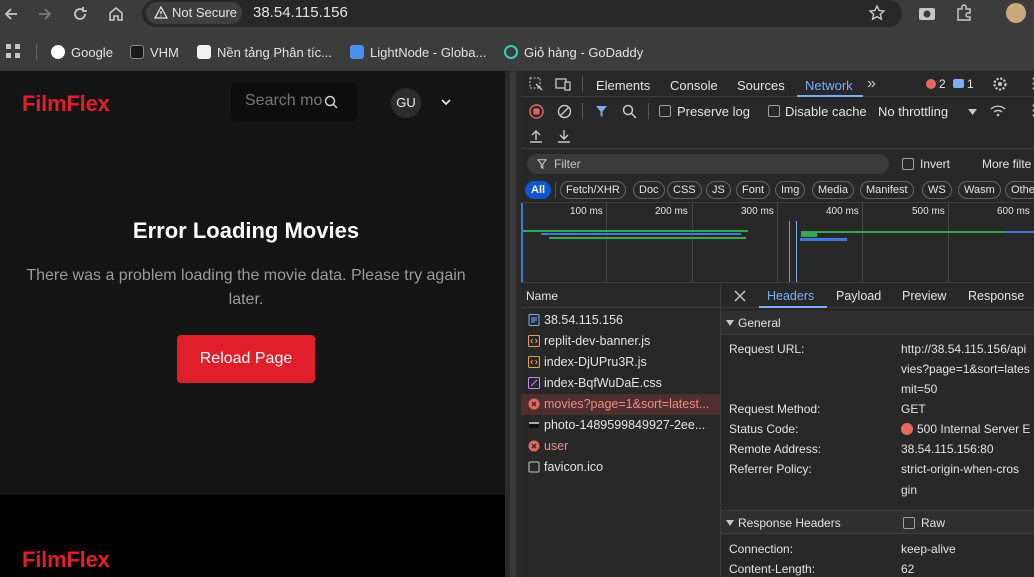 Image resolution: width=1034 pixels, height=577 pixels. Describe the element at coordinates (536, 84) in the screenshot. I see `inspect-element-icon` at that location.